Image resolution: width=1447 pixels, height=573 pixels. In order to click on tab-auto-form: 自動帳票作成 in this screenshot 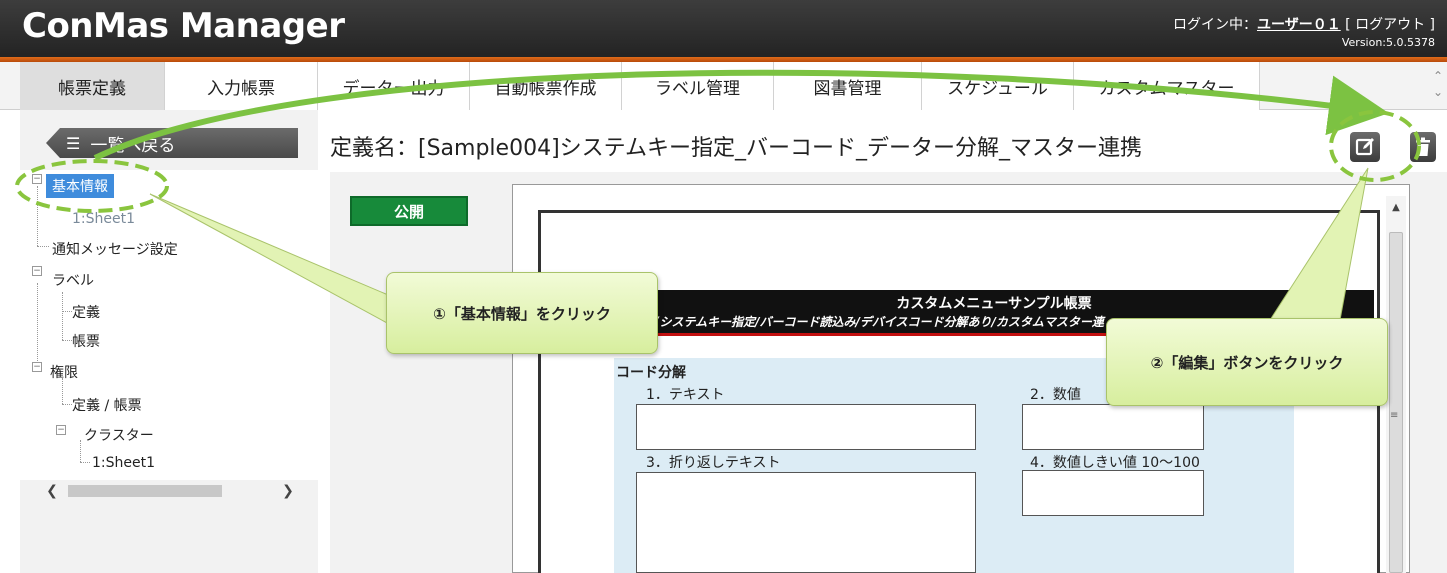, I will do `click(546, 86)`.